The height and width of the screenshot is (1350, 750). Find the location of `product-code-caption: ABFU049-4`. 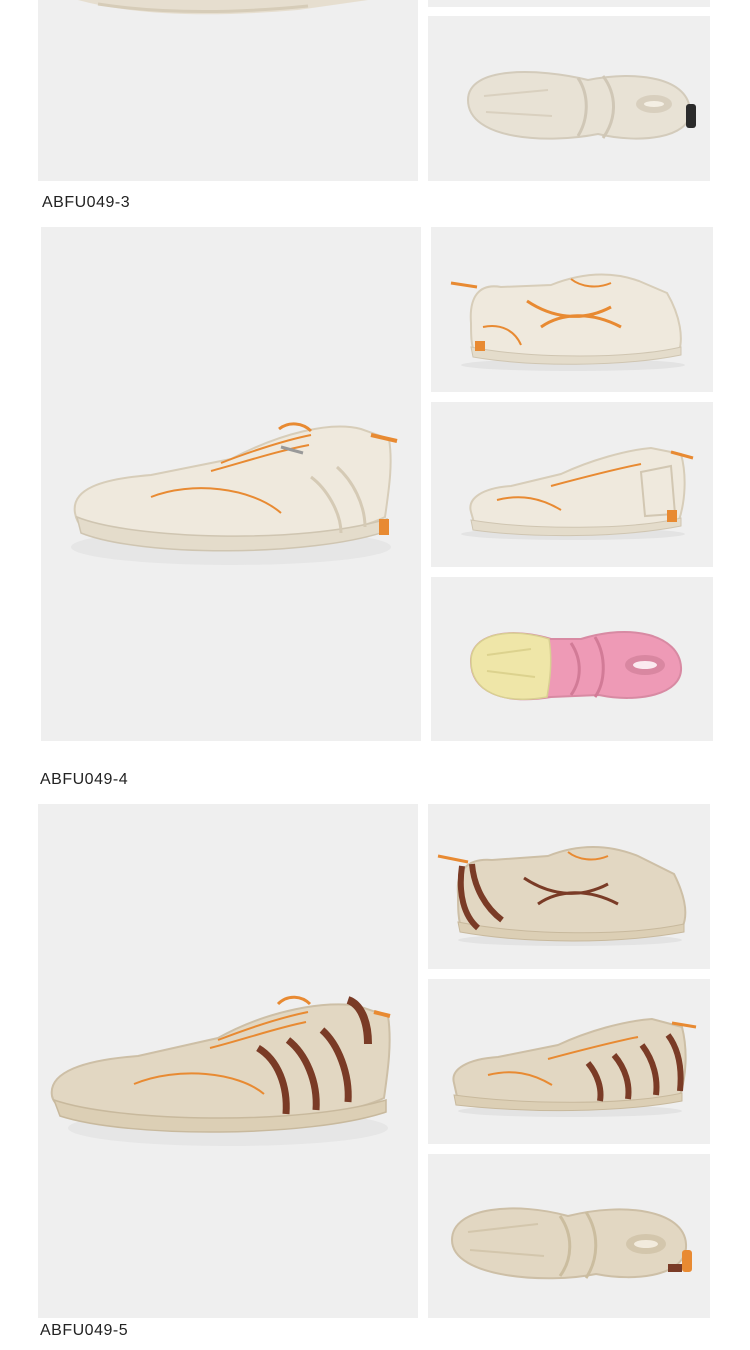

product-code-caption: ABFU049-4 is located at coordinates (84, 779).